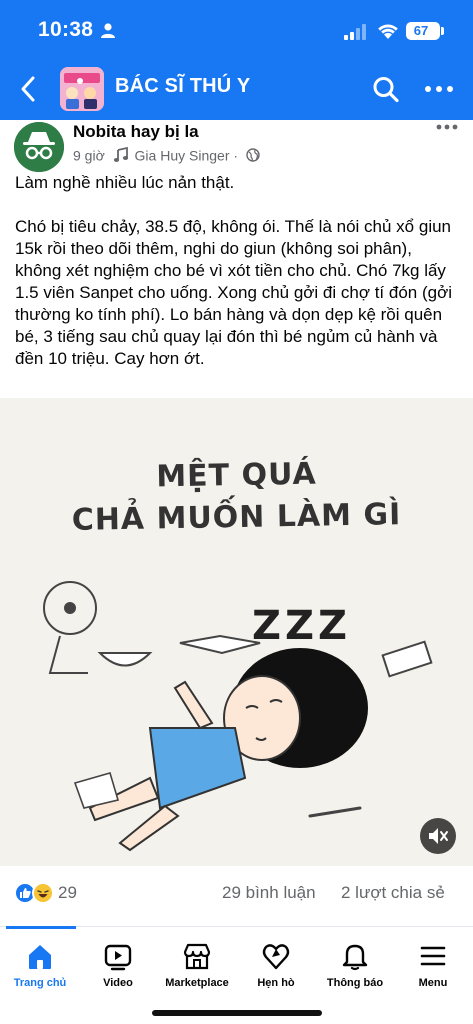 The image size is (473, 1024). What do you see at coordinates (388, 31) in the screenshot?
I see `wifi-icon` at bounding box center [388, 31].